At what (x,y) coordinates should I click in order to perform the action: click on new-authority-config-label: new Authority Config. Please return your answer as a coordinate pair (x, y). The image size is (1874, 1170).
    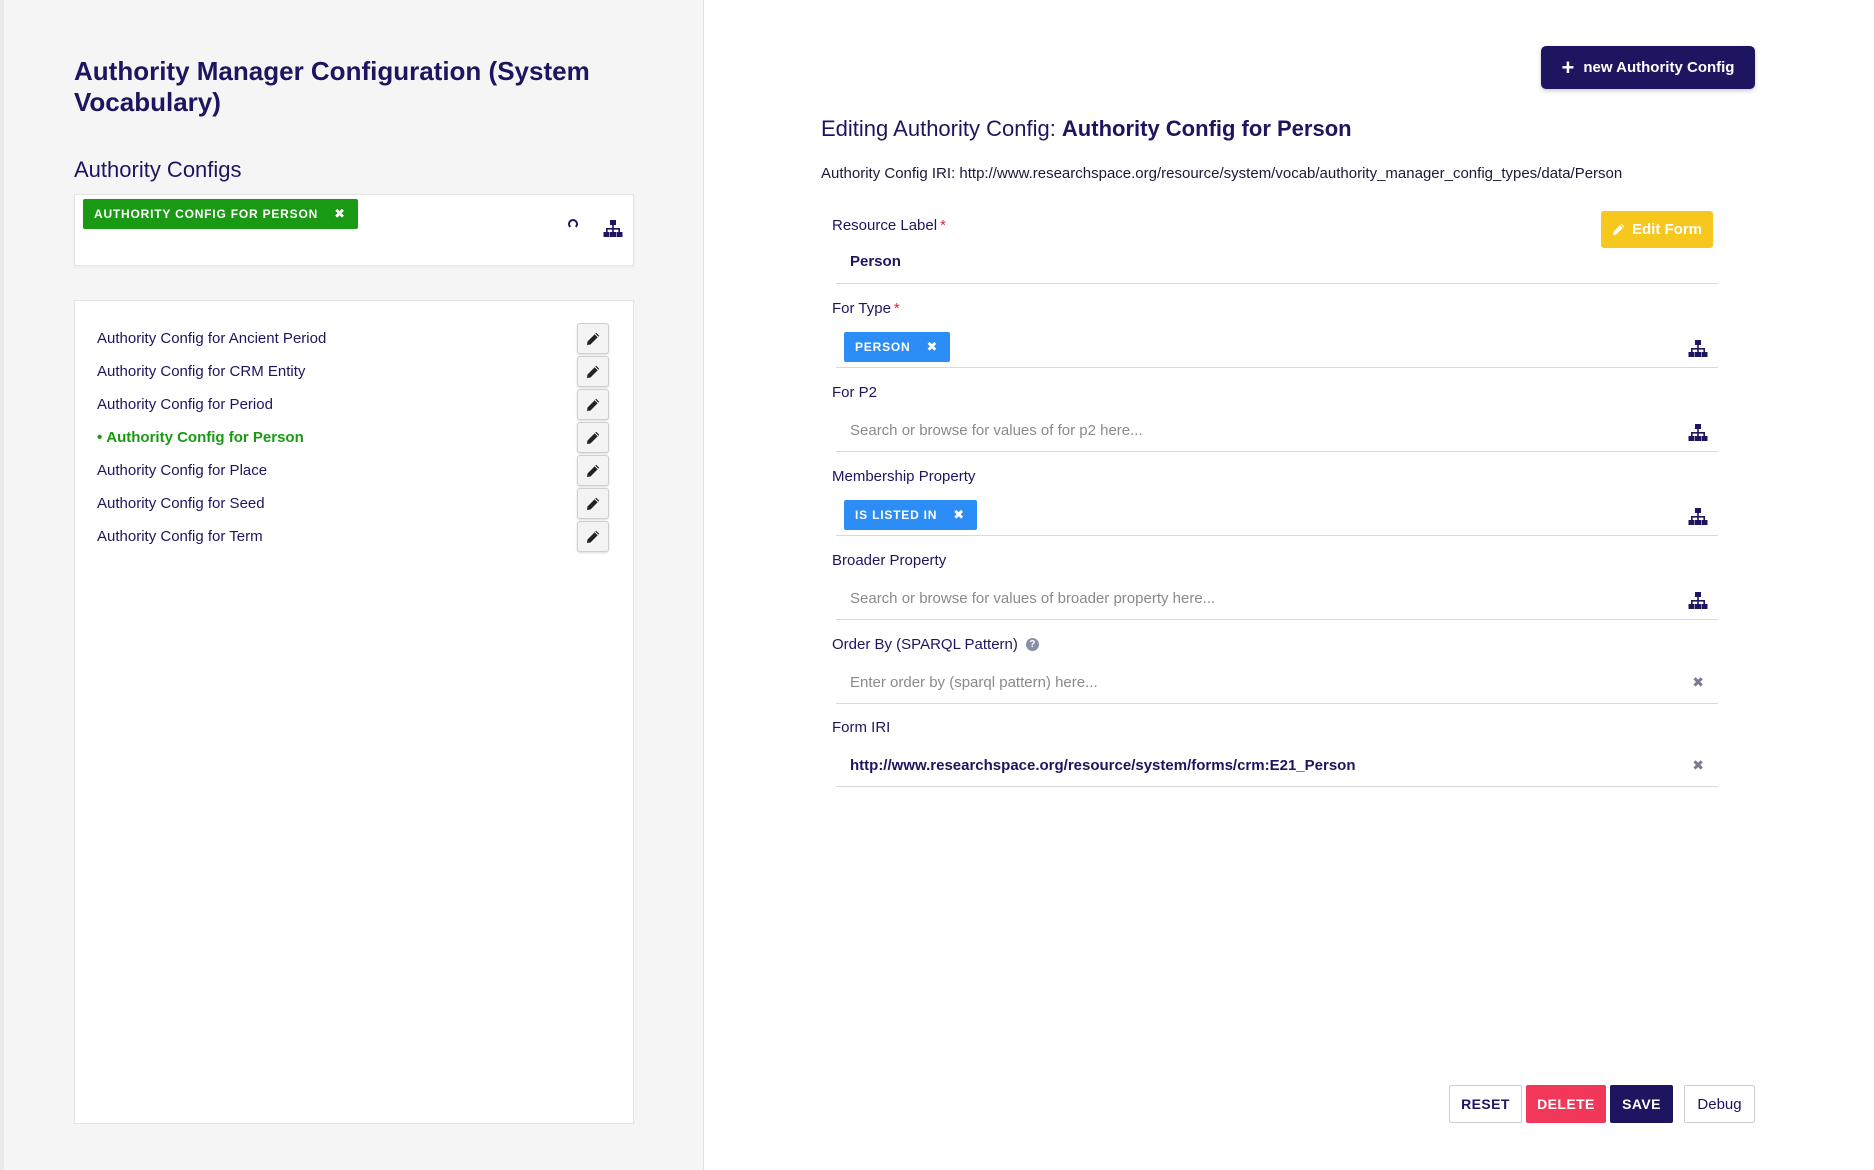
    Looking at the image, I should click on (1659, 67).